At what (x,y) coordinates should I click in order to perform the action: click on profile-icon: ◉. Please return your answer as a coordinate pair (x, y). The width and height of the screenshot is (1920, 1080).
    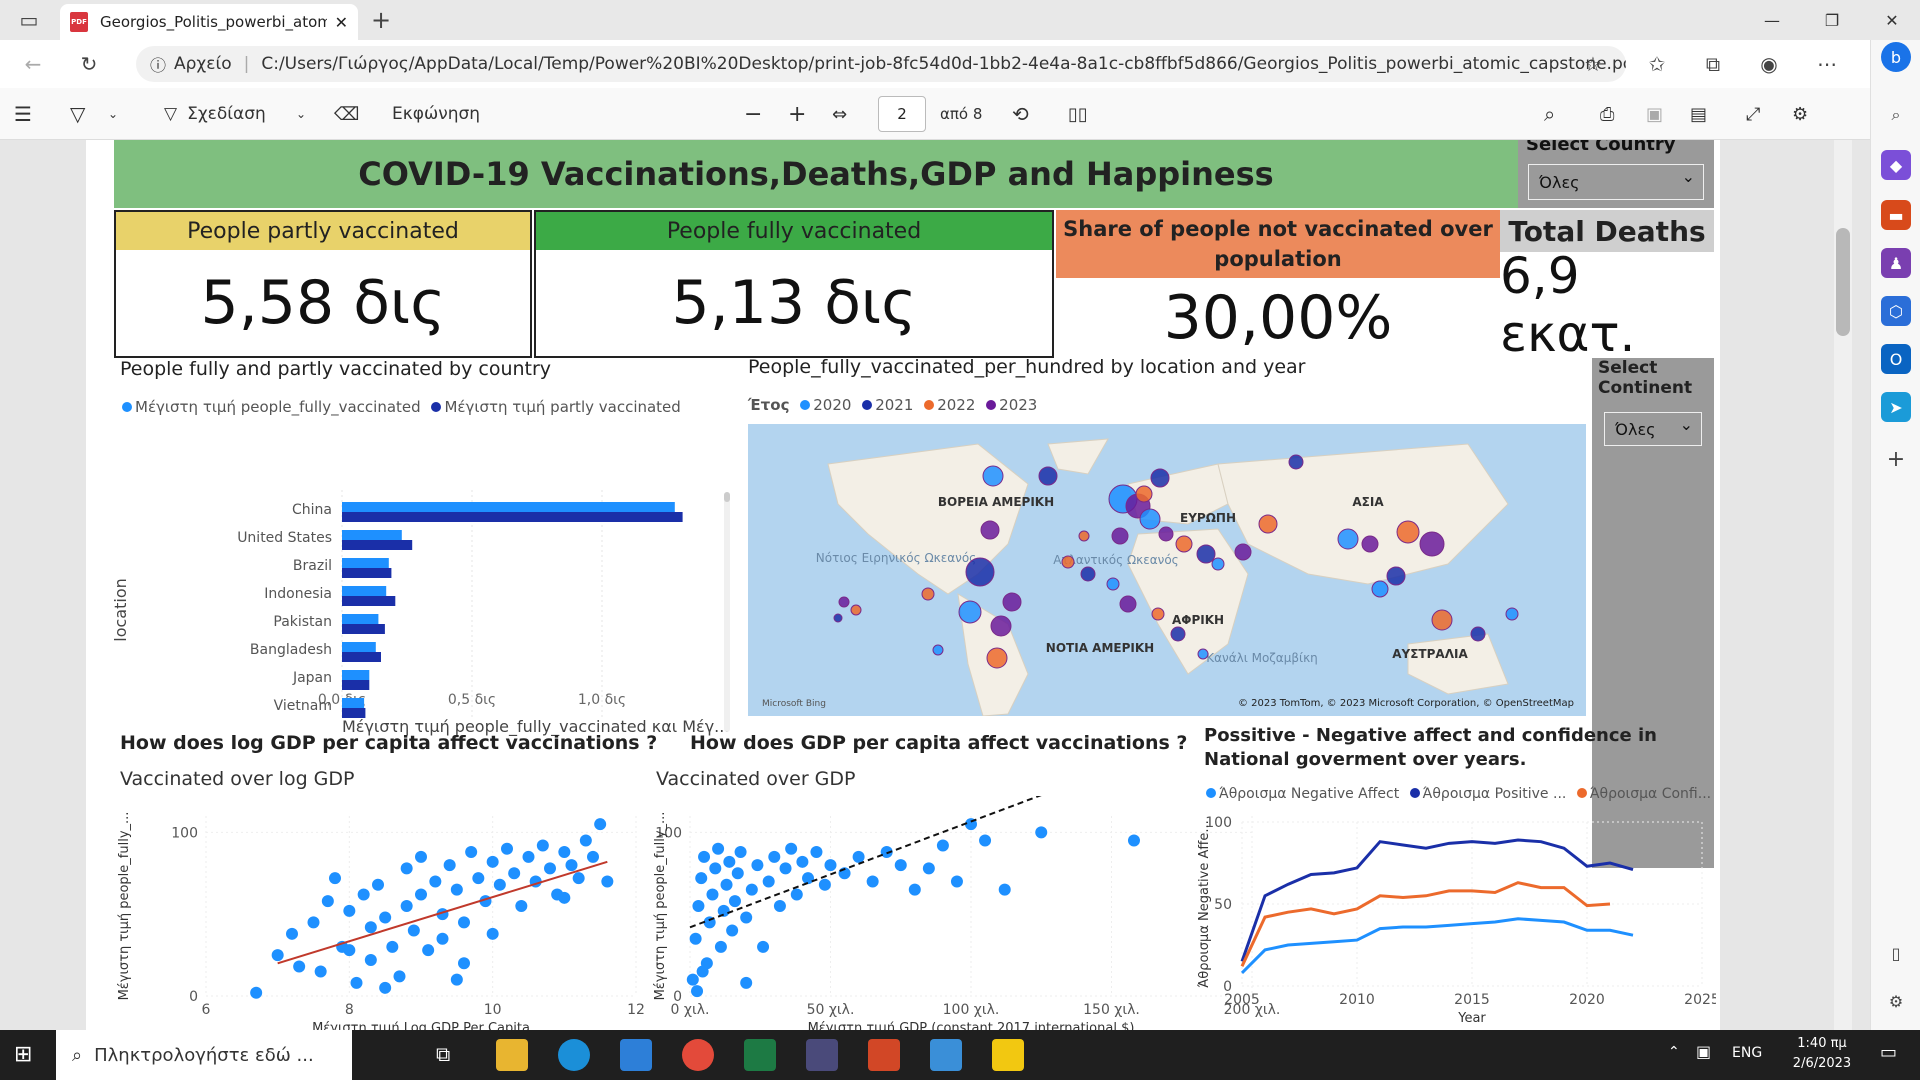
    Looking at the image, I should click on (1769, 64).